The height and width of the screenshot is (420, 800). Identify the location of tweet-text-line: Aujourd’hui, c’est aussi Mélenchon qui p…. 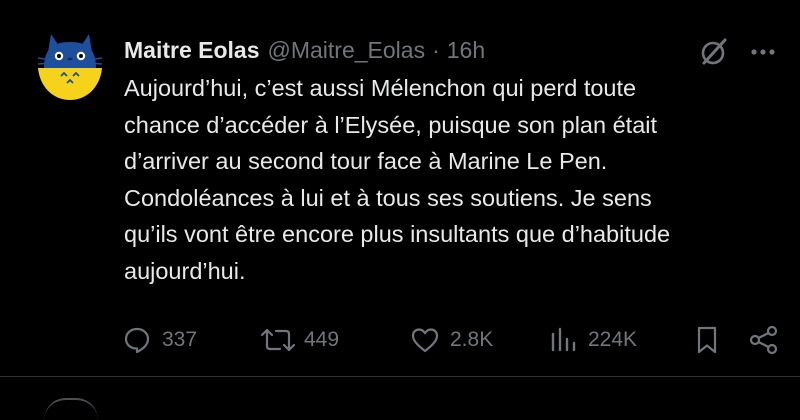
(380, 88).